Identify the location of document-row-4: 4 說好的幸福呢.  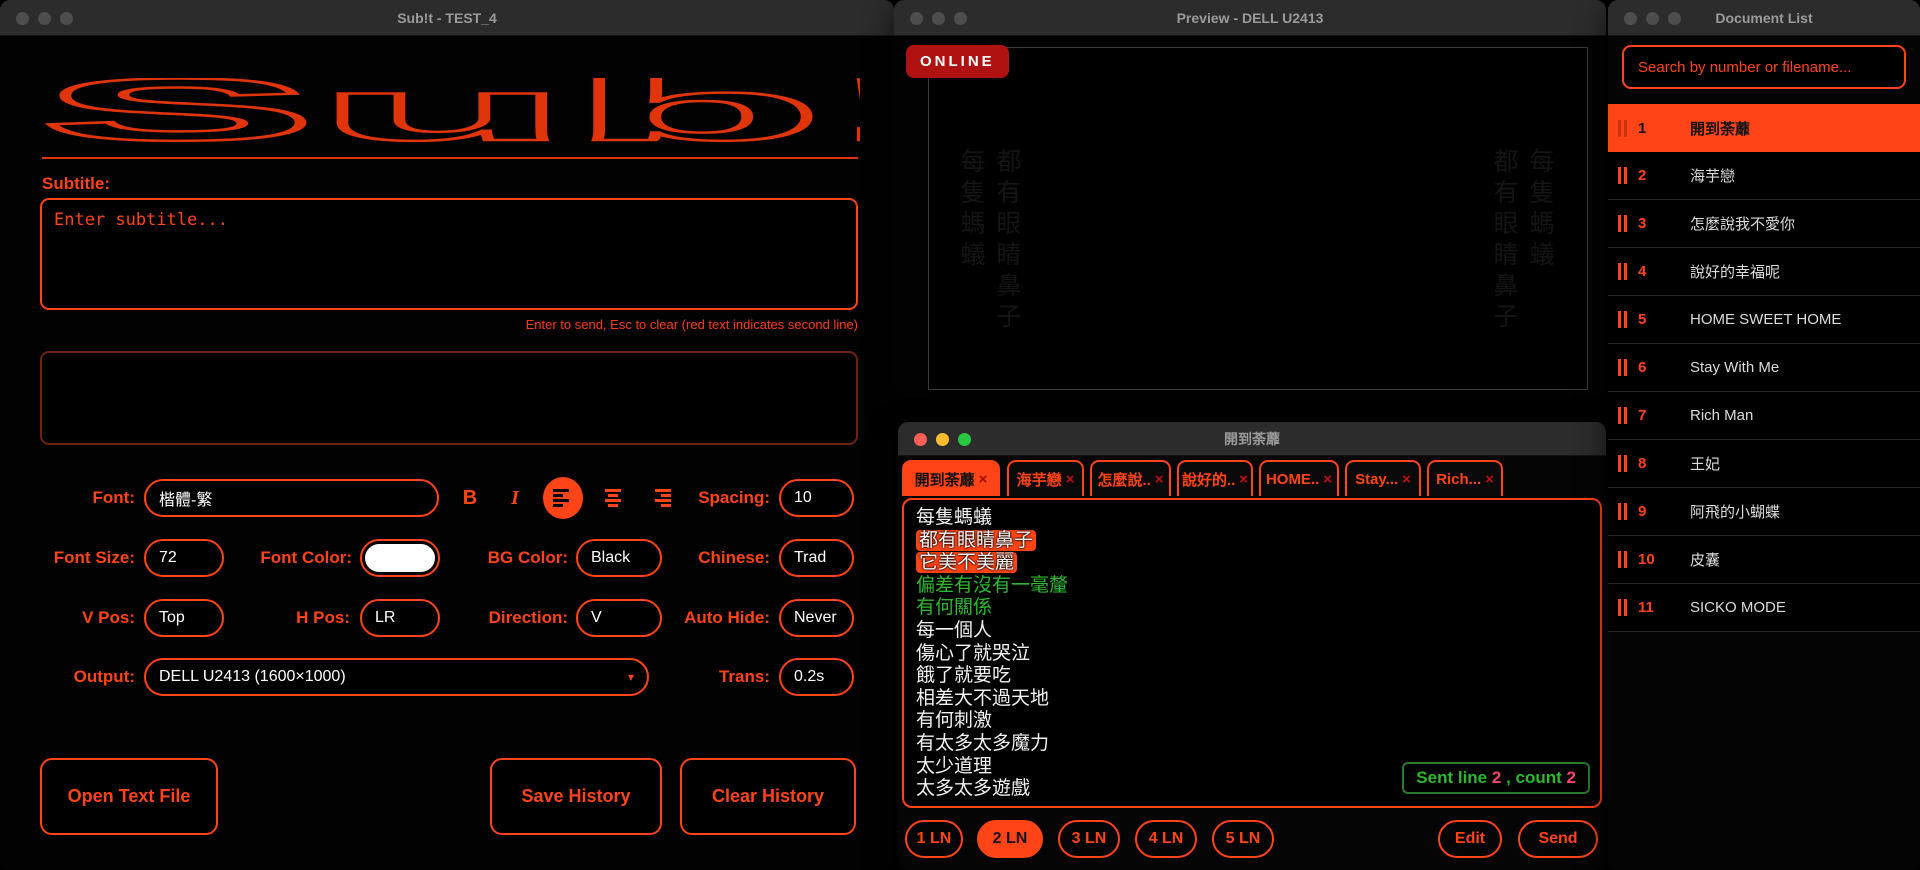
(1764, 272).